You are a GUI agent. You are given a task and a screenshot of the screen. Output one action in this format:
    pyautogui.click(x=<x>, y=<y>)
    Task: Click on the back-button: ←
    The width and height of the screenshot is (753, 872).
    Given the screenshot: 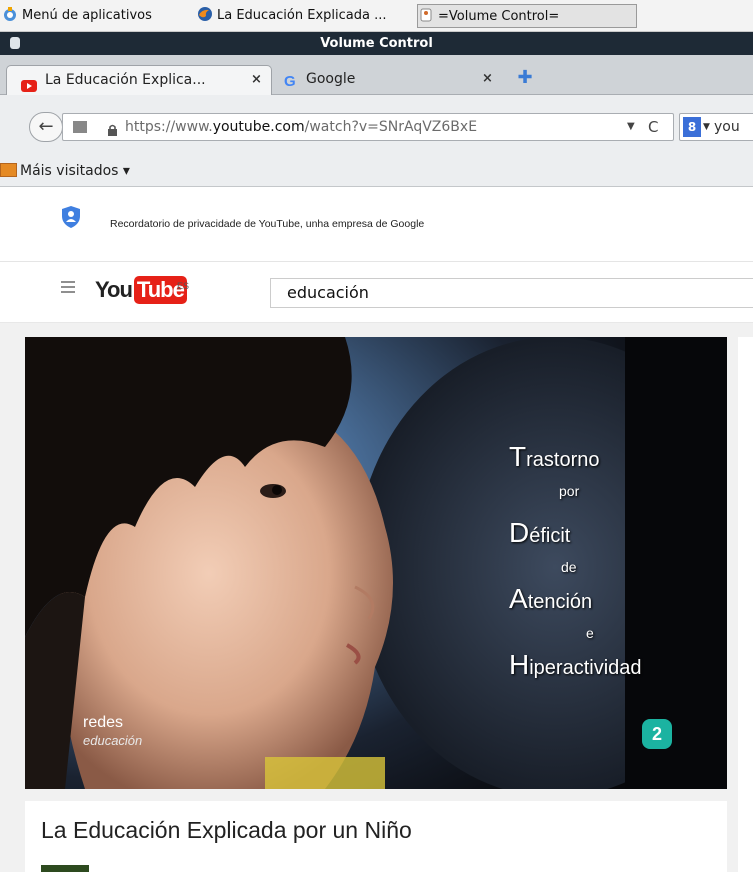 What is the action you would take?
    pyautogui.click(x=46, y=127)
    